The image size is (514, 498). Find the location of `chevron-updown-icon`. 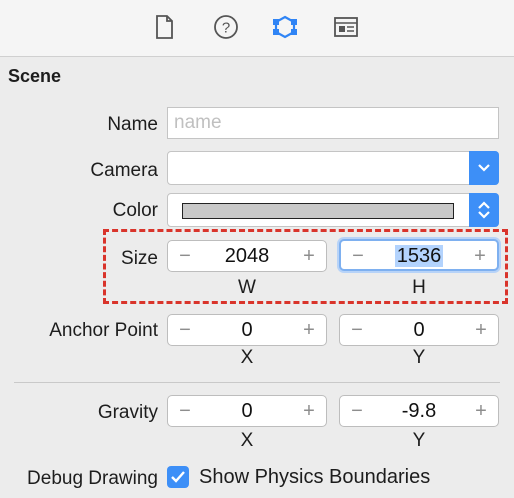

chevron-updown-icon is located at coordinates (484, 210).